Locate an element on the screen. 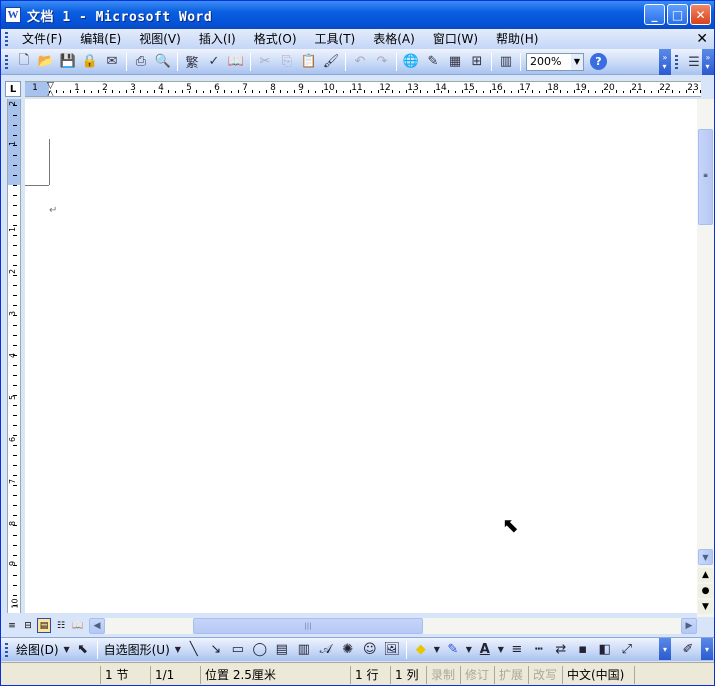  spelling-icon: ✓ is located at coordinates (214, 62).